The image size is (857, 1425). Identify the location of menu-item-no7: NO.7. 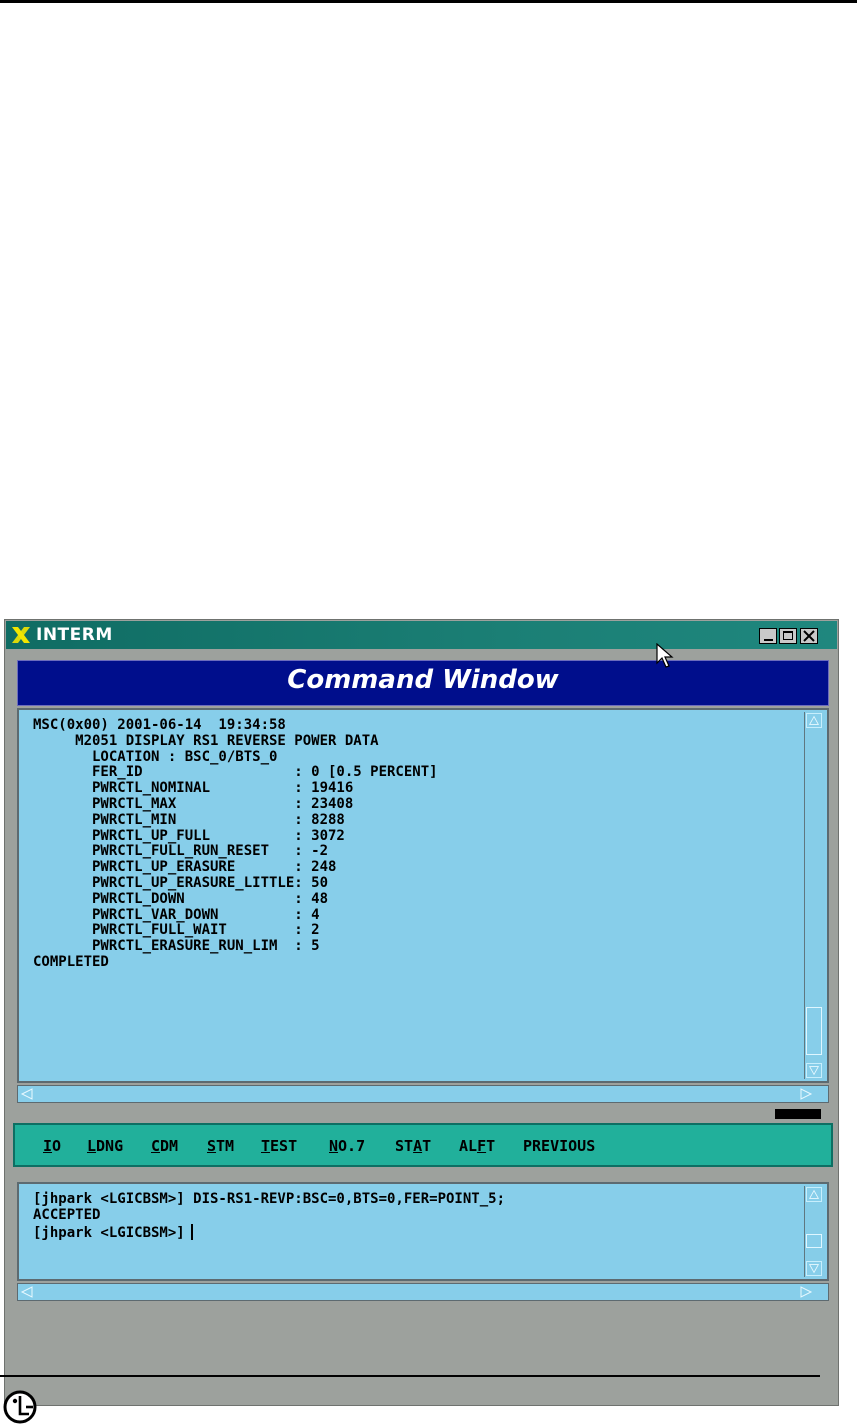
(347, 1146).